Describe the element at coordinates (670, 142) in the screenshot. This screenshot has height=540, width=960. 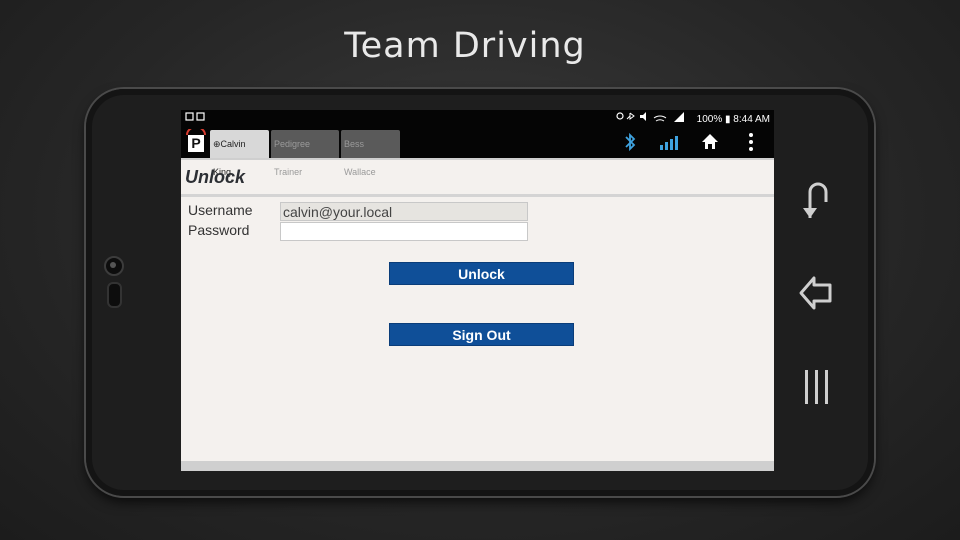
I see `signal-bars-icon` at that location.